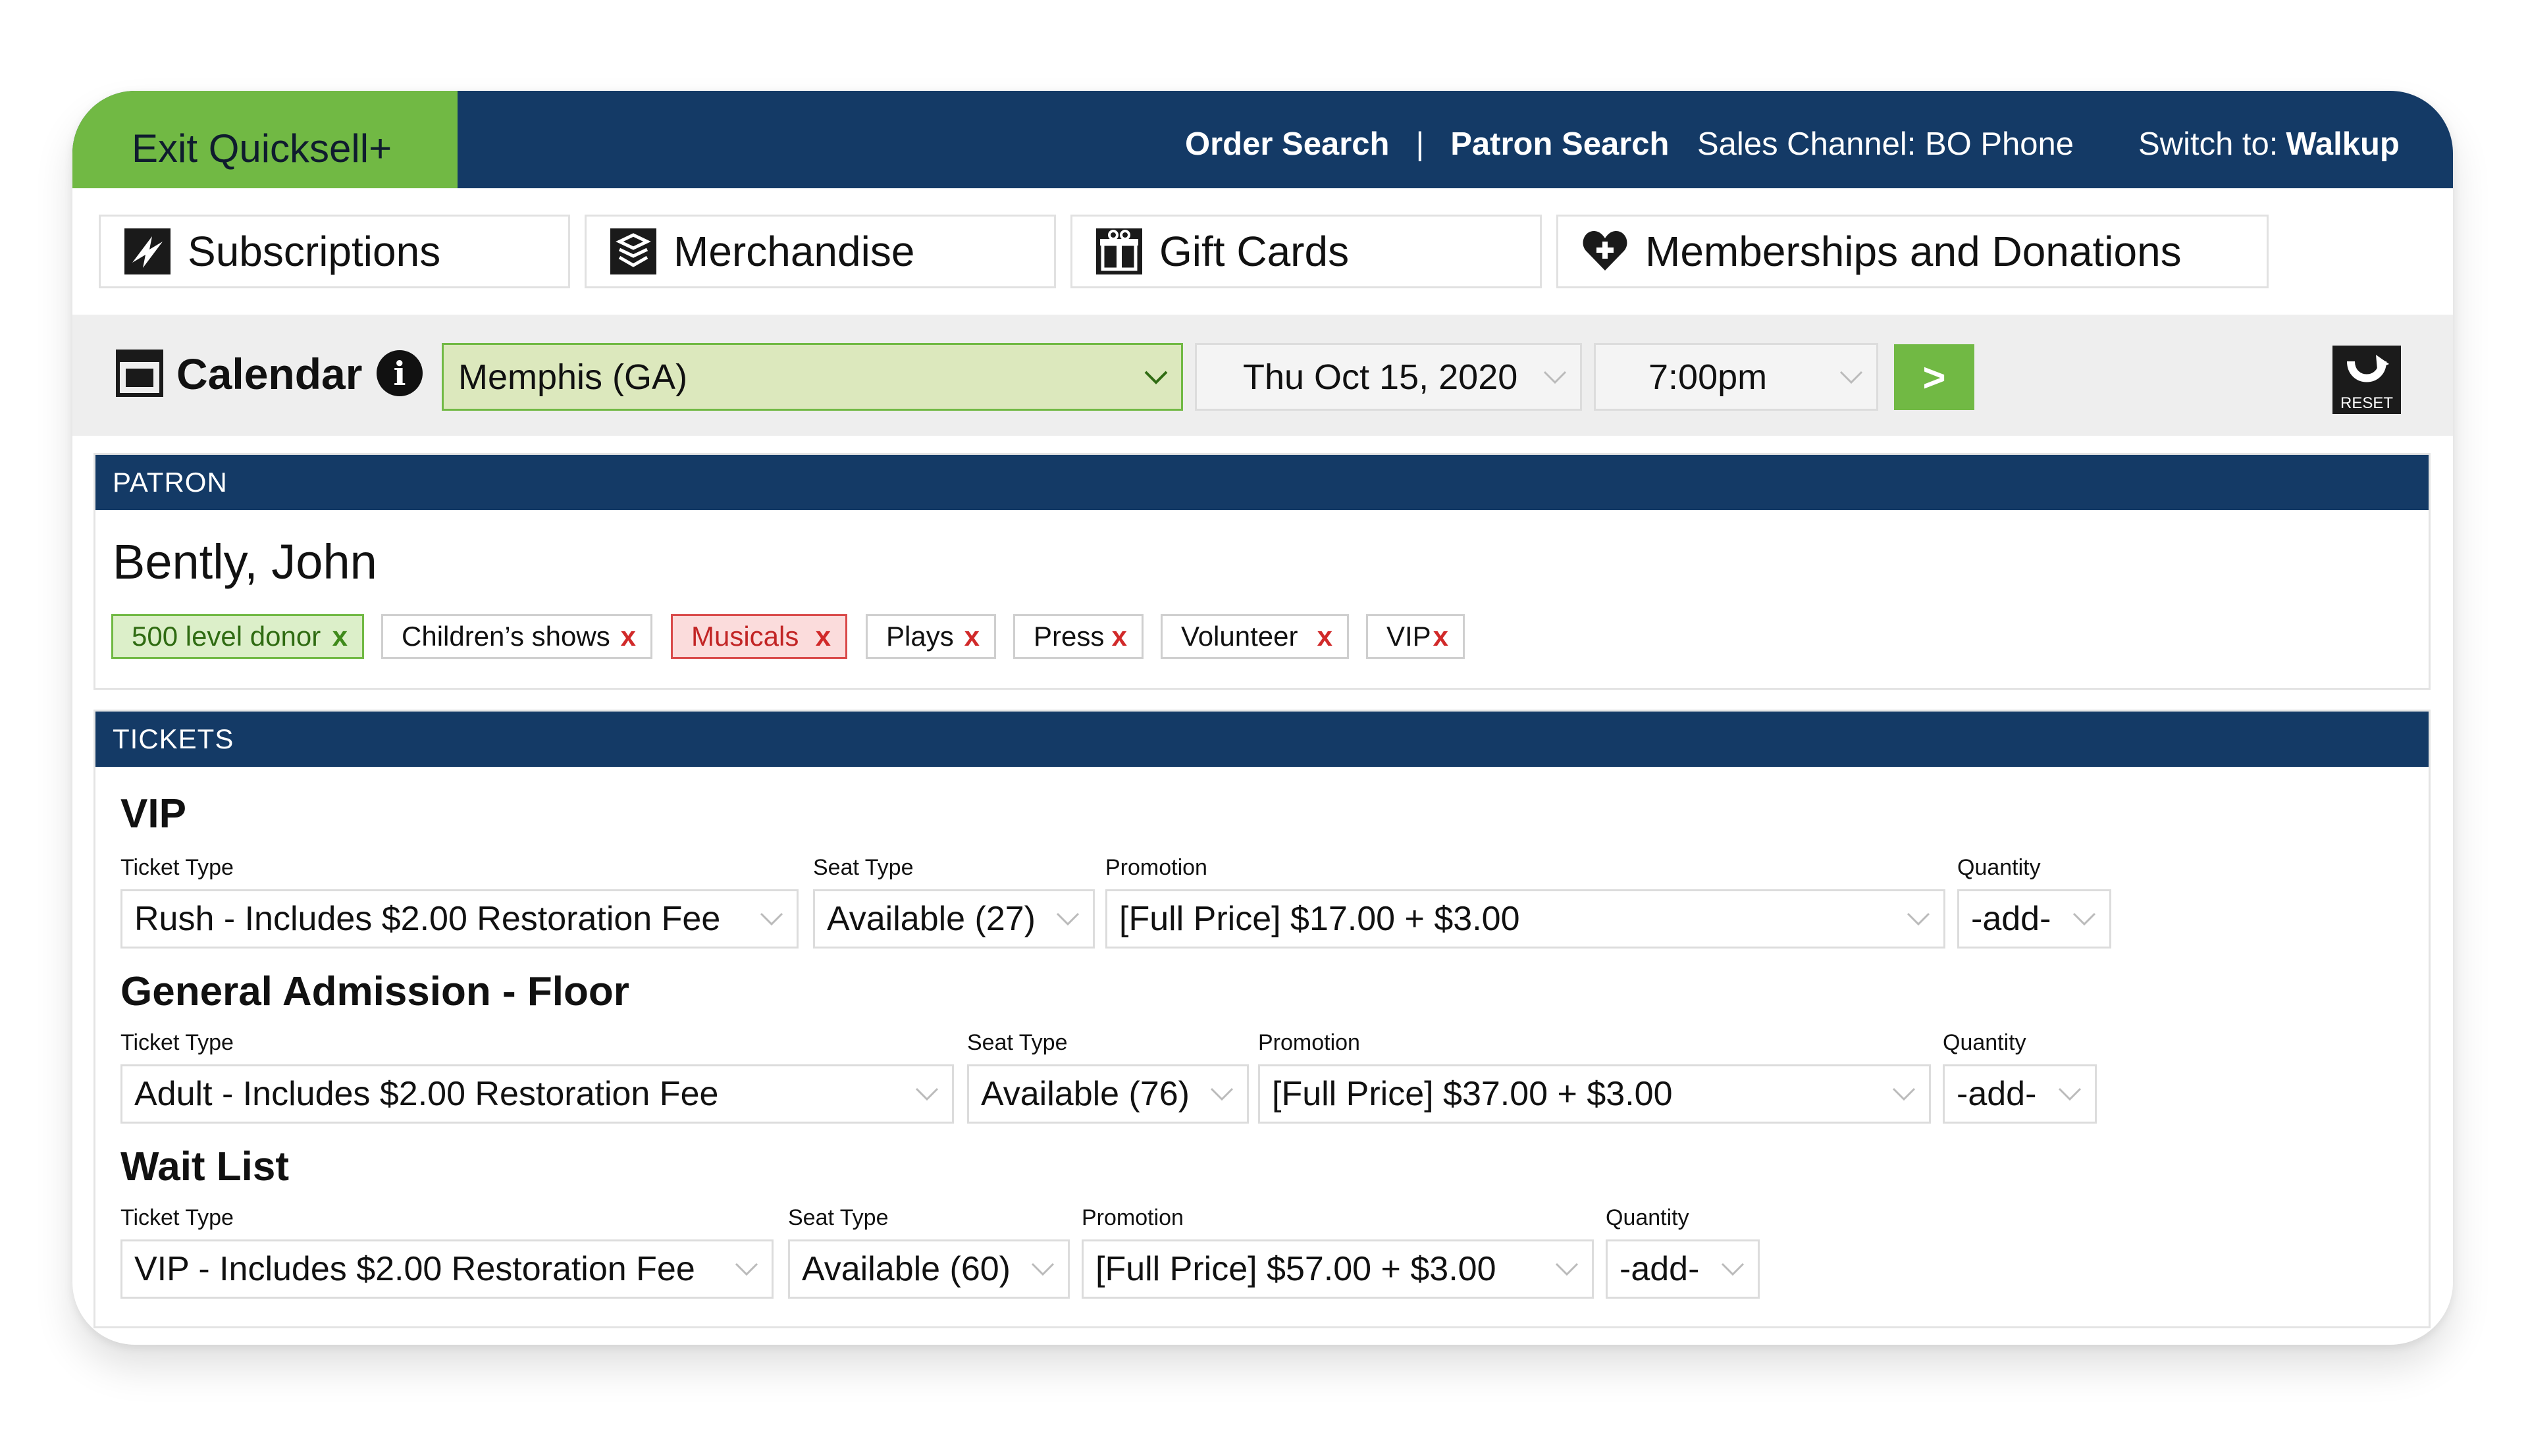 Image resolution: width=2528 pixels, height=1456 pixels. I want to click on promotion-select: [Full Price] $17.00 + $3.00, so click(1525, 919).